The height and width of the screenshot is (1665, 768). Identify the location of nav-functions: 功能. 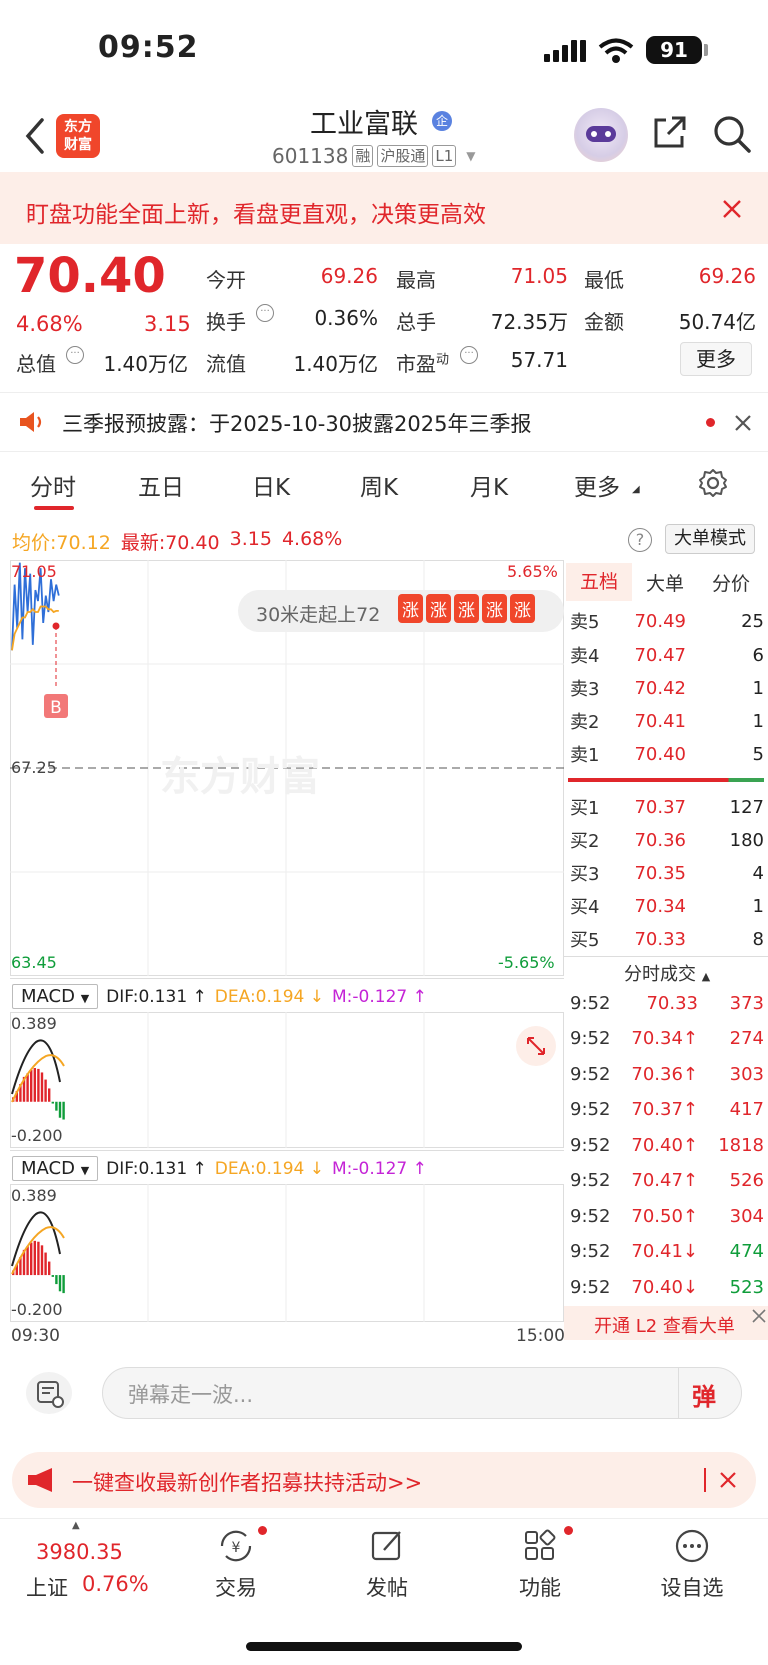
(540, 1587).